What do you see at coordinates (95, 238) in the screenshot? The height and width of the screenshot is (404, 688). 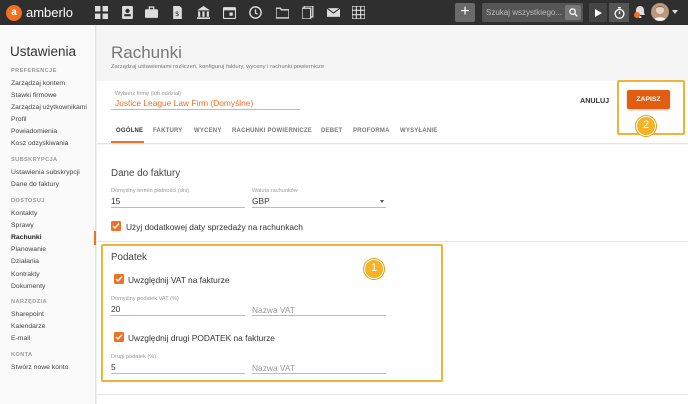 I see `active-indicator` at bounding box center [95, 238].